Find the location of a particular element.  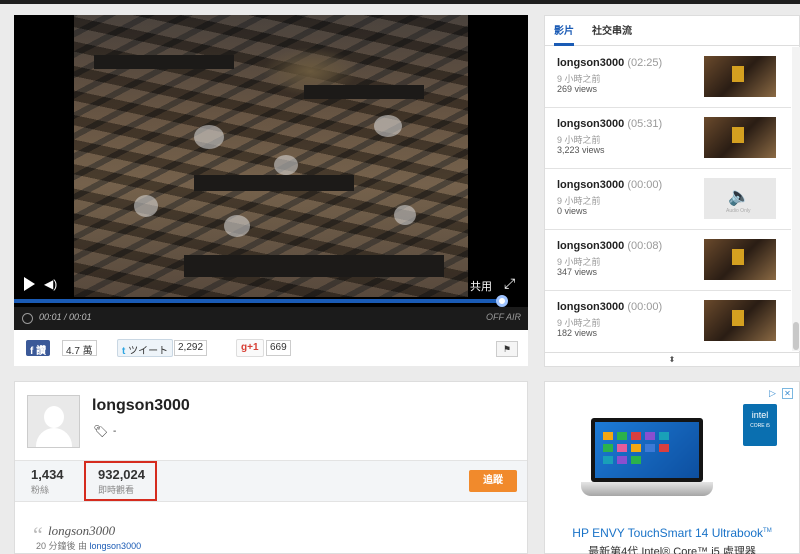

video-list-scrollbar is located at coordinates (796, 199).